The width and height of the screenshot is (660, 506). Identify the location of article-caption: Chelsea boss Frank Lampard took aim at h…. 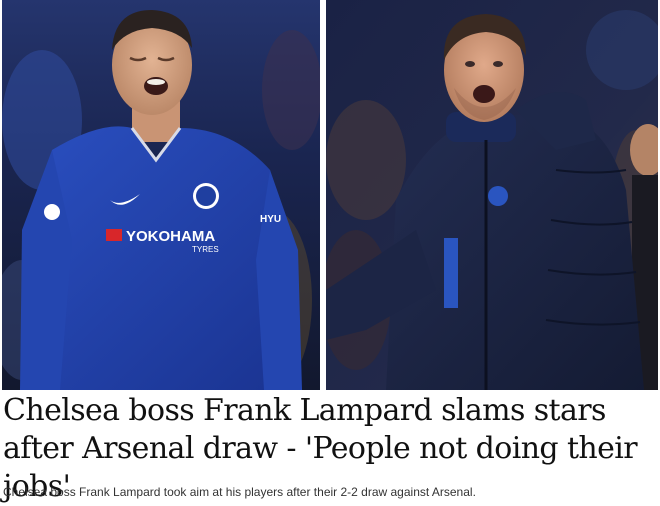
(239, 492).